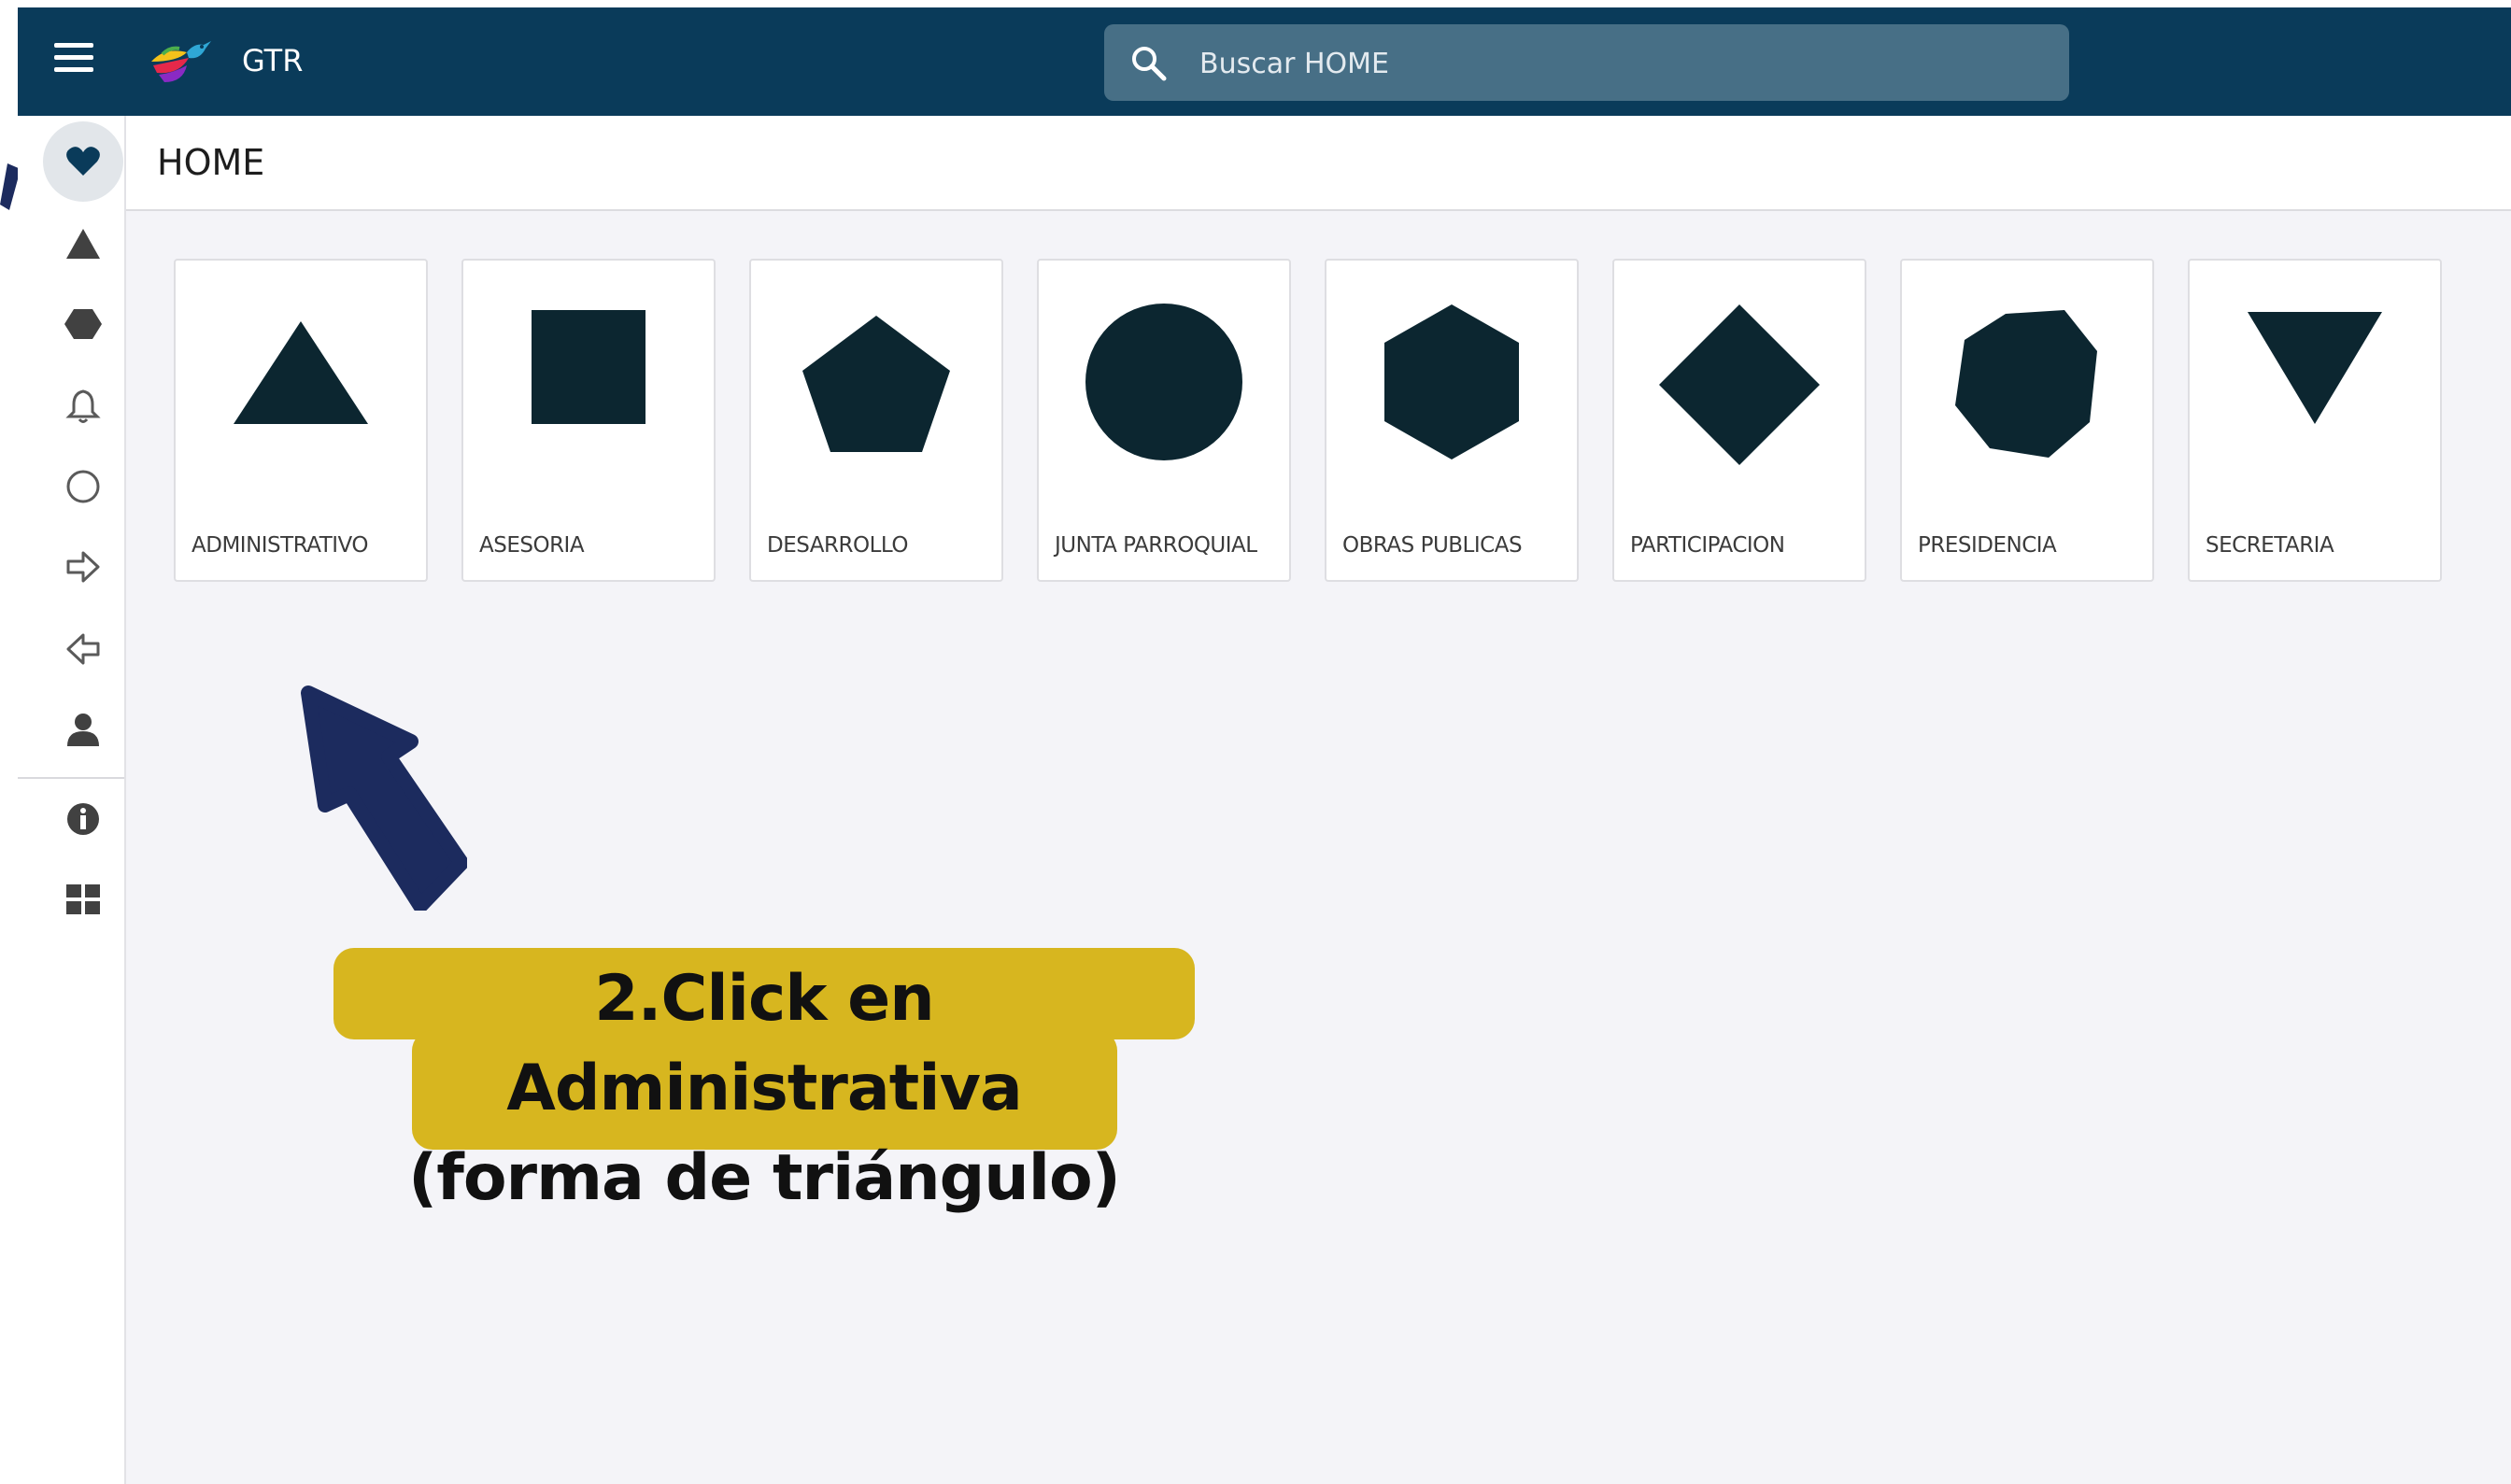 The width and height of the screenshot is (2511, 1484). Describe the element at coordinates (2026, 384) in the screenshot. I see `octagon-icon` at that location.